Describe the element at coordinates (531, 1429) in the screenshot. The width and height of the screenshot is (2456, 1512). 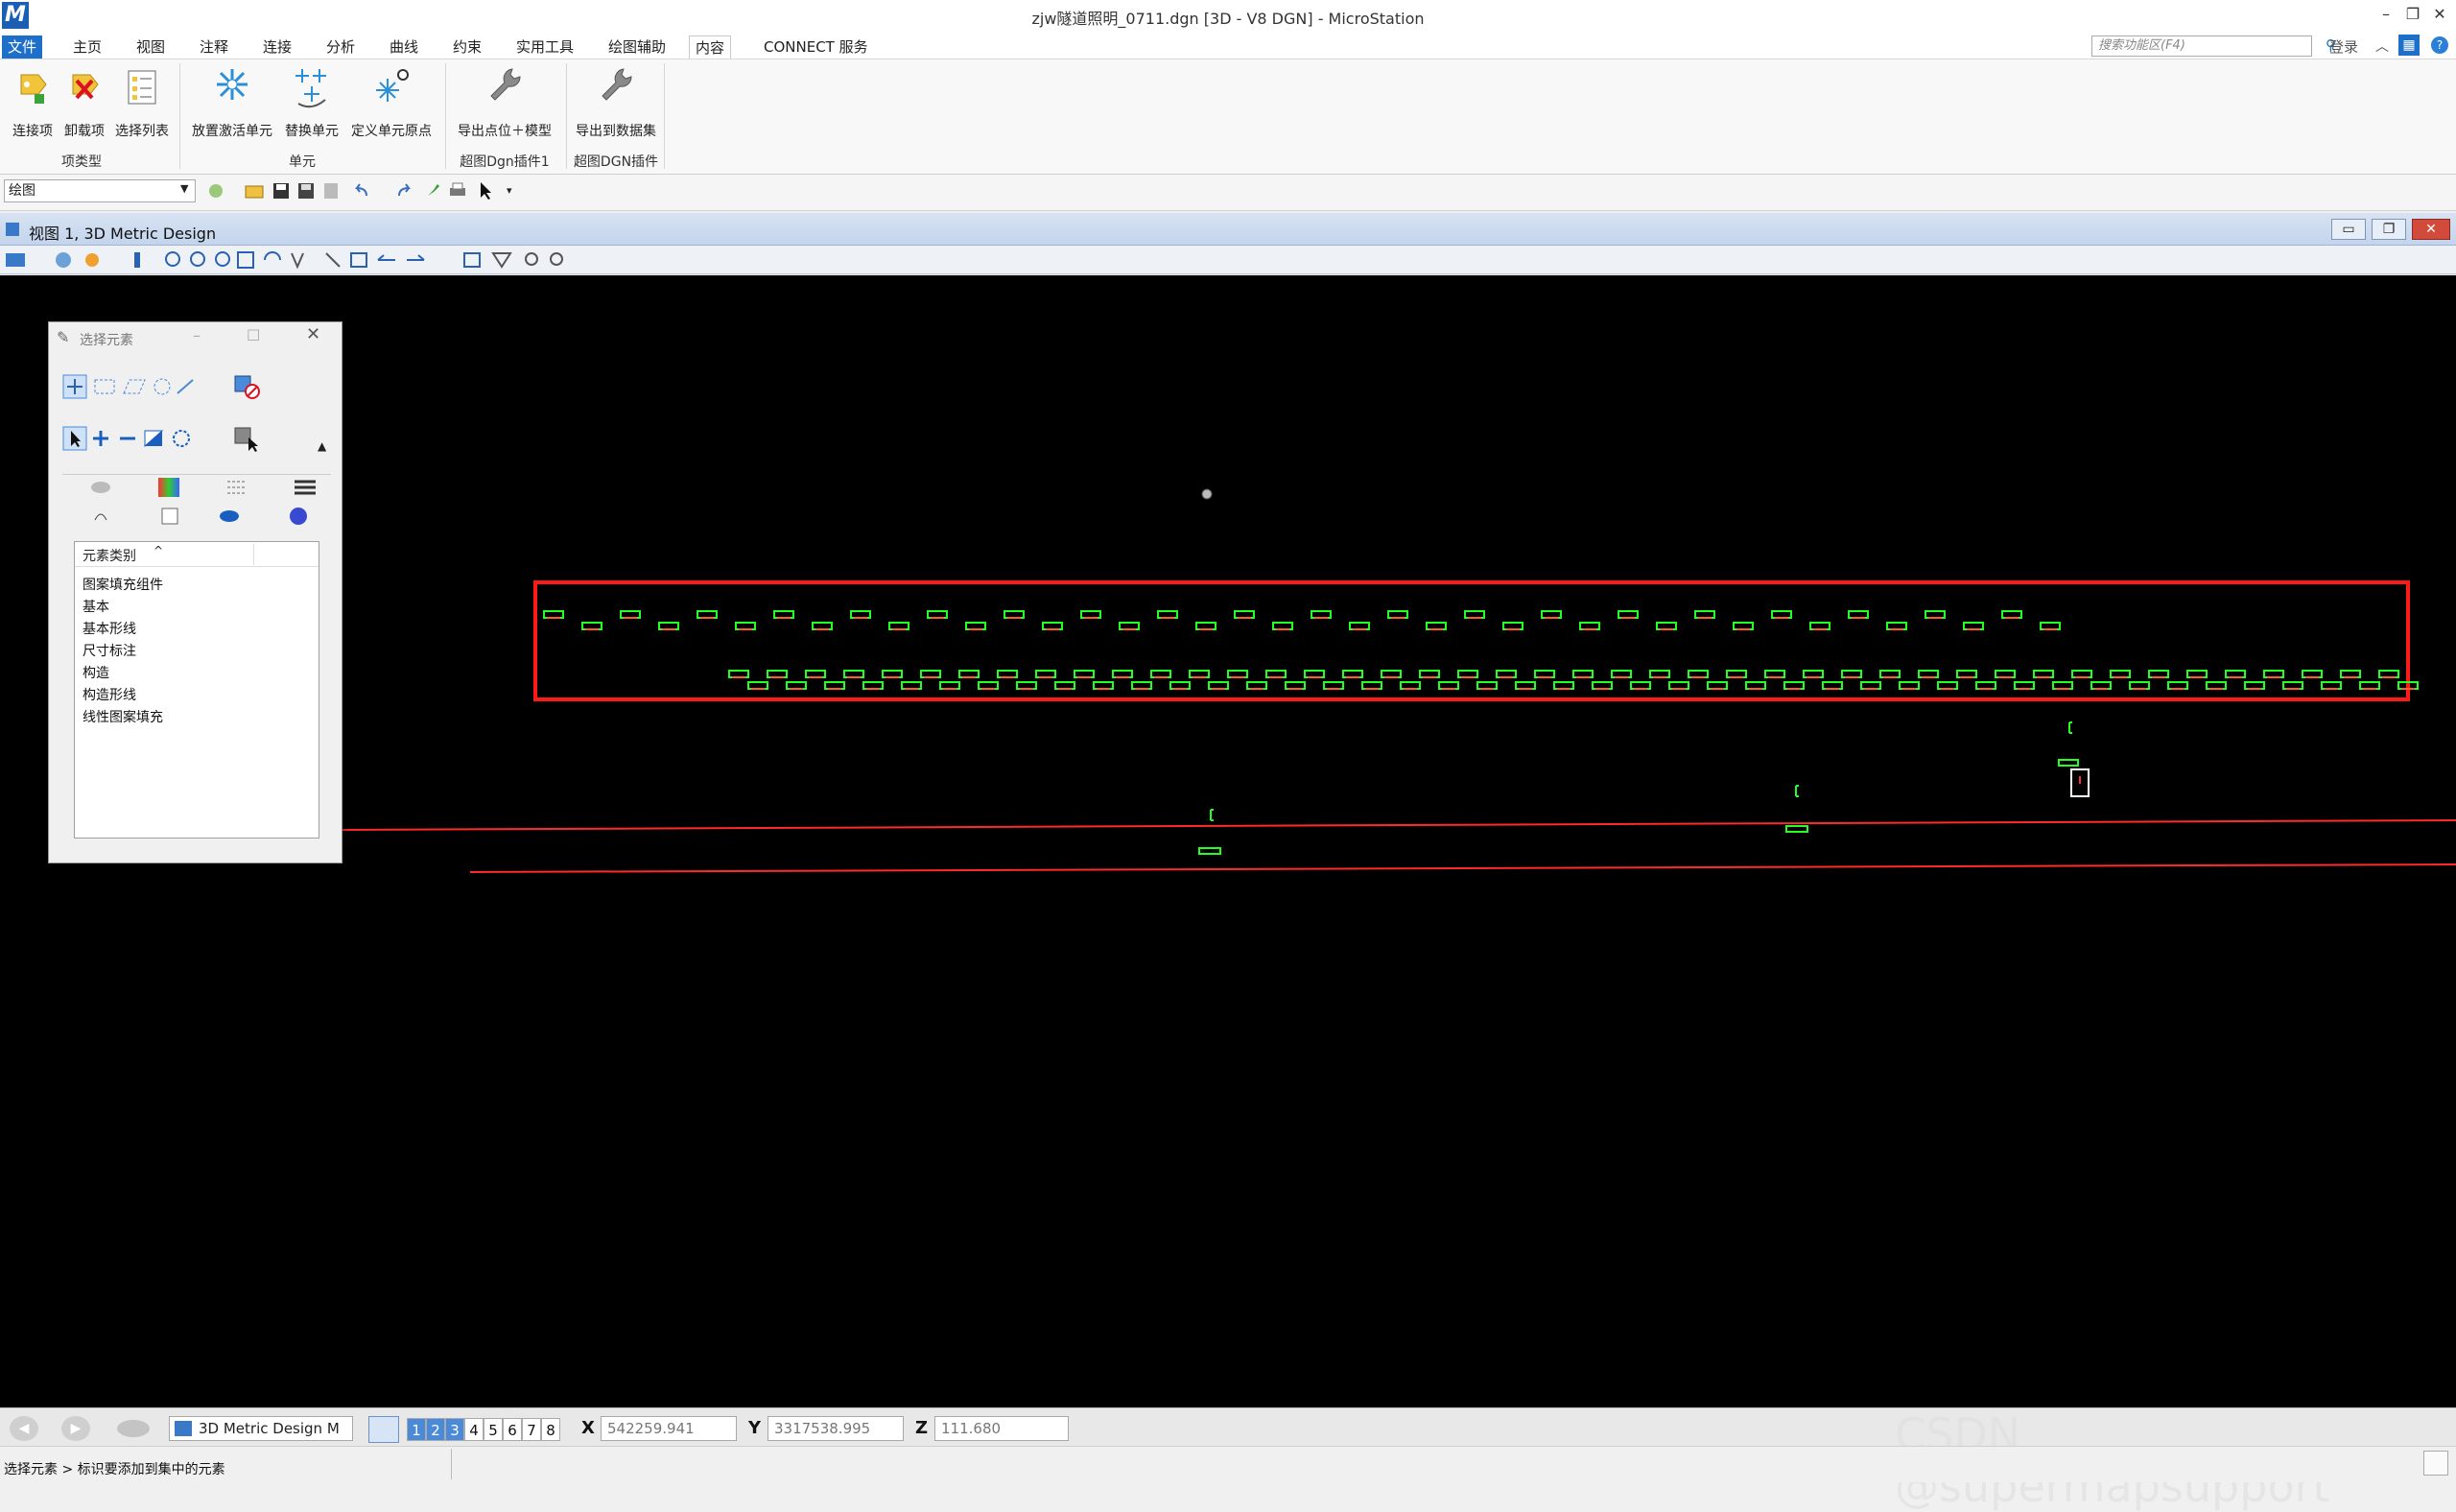
I see `view-toggle-7: 7` at that location.